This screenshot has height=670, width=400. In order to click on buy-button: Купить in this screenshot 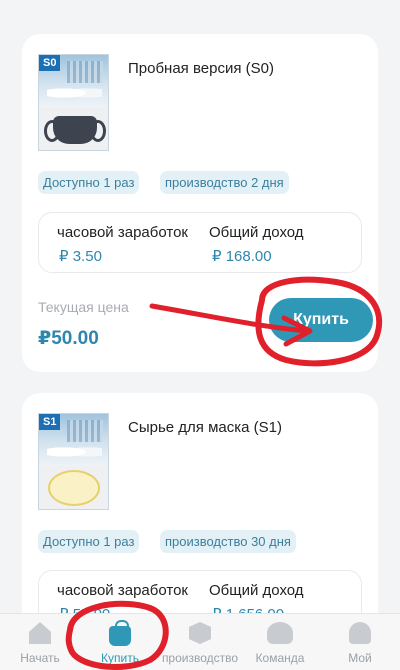, I will do `click(321, 320)`.